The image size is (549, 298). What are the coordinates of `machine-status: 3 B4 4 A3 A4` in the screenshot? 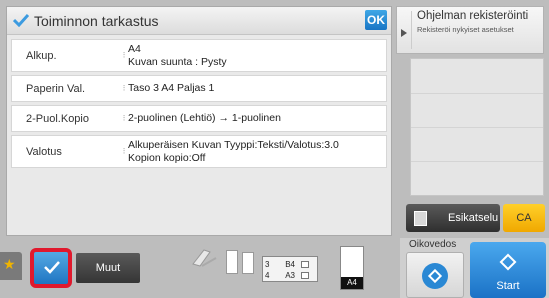 It's located at (280, 271).